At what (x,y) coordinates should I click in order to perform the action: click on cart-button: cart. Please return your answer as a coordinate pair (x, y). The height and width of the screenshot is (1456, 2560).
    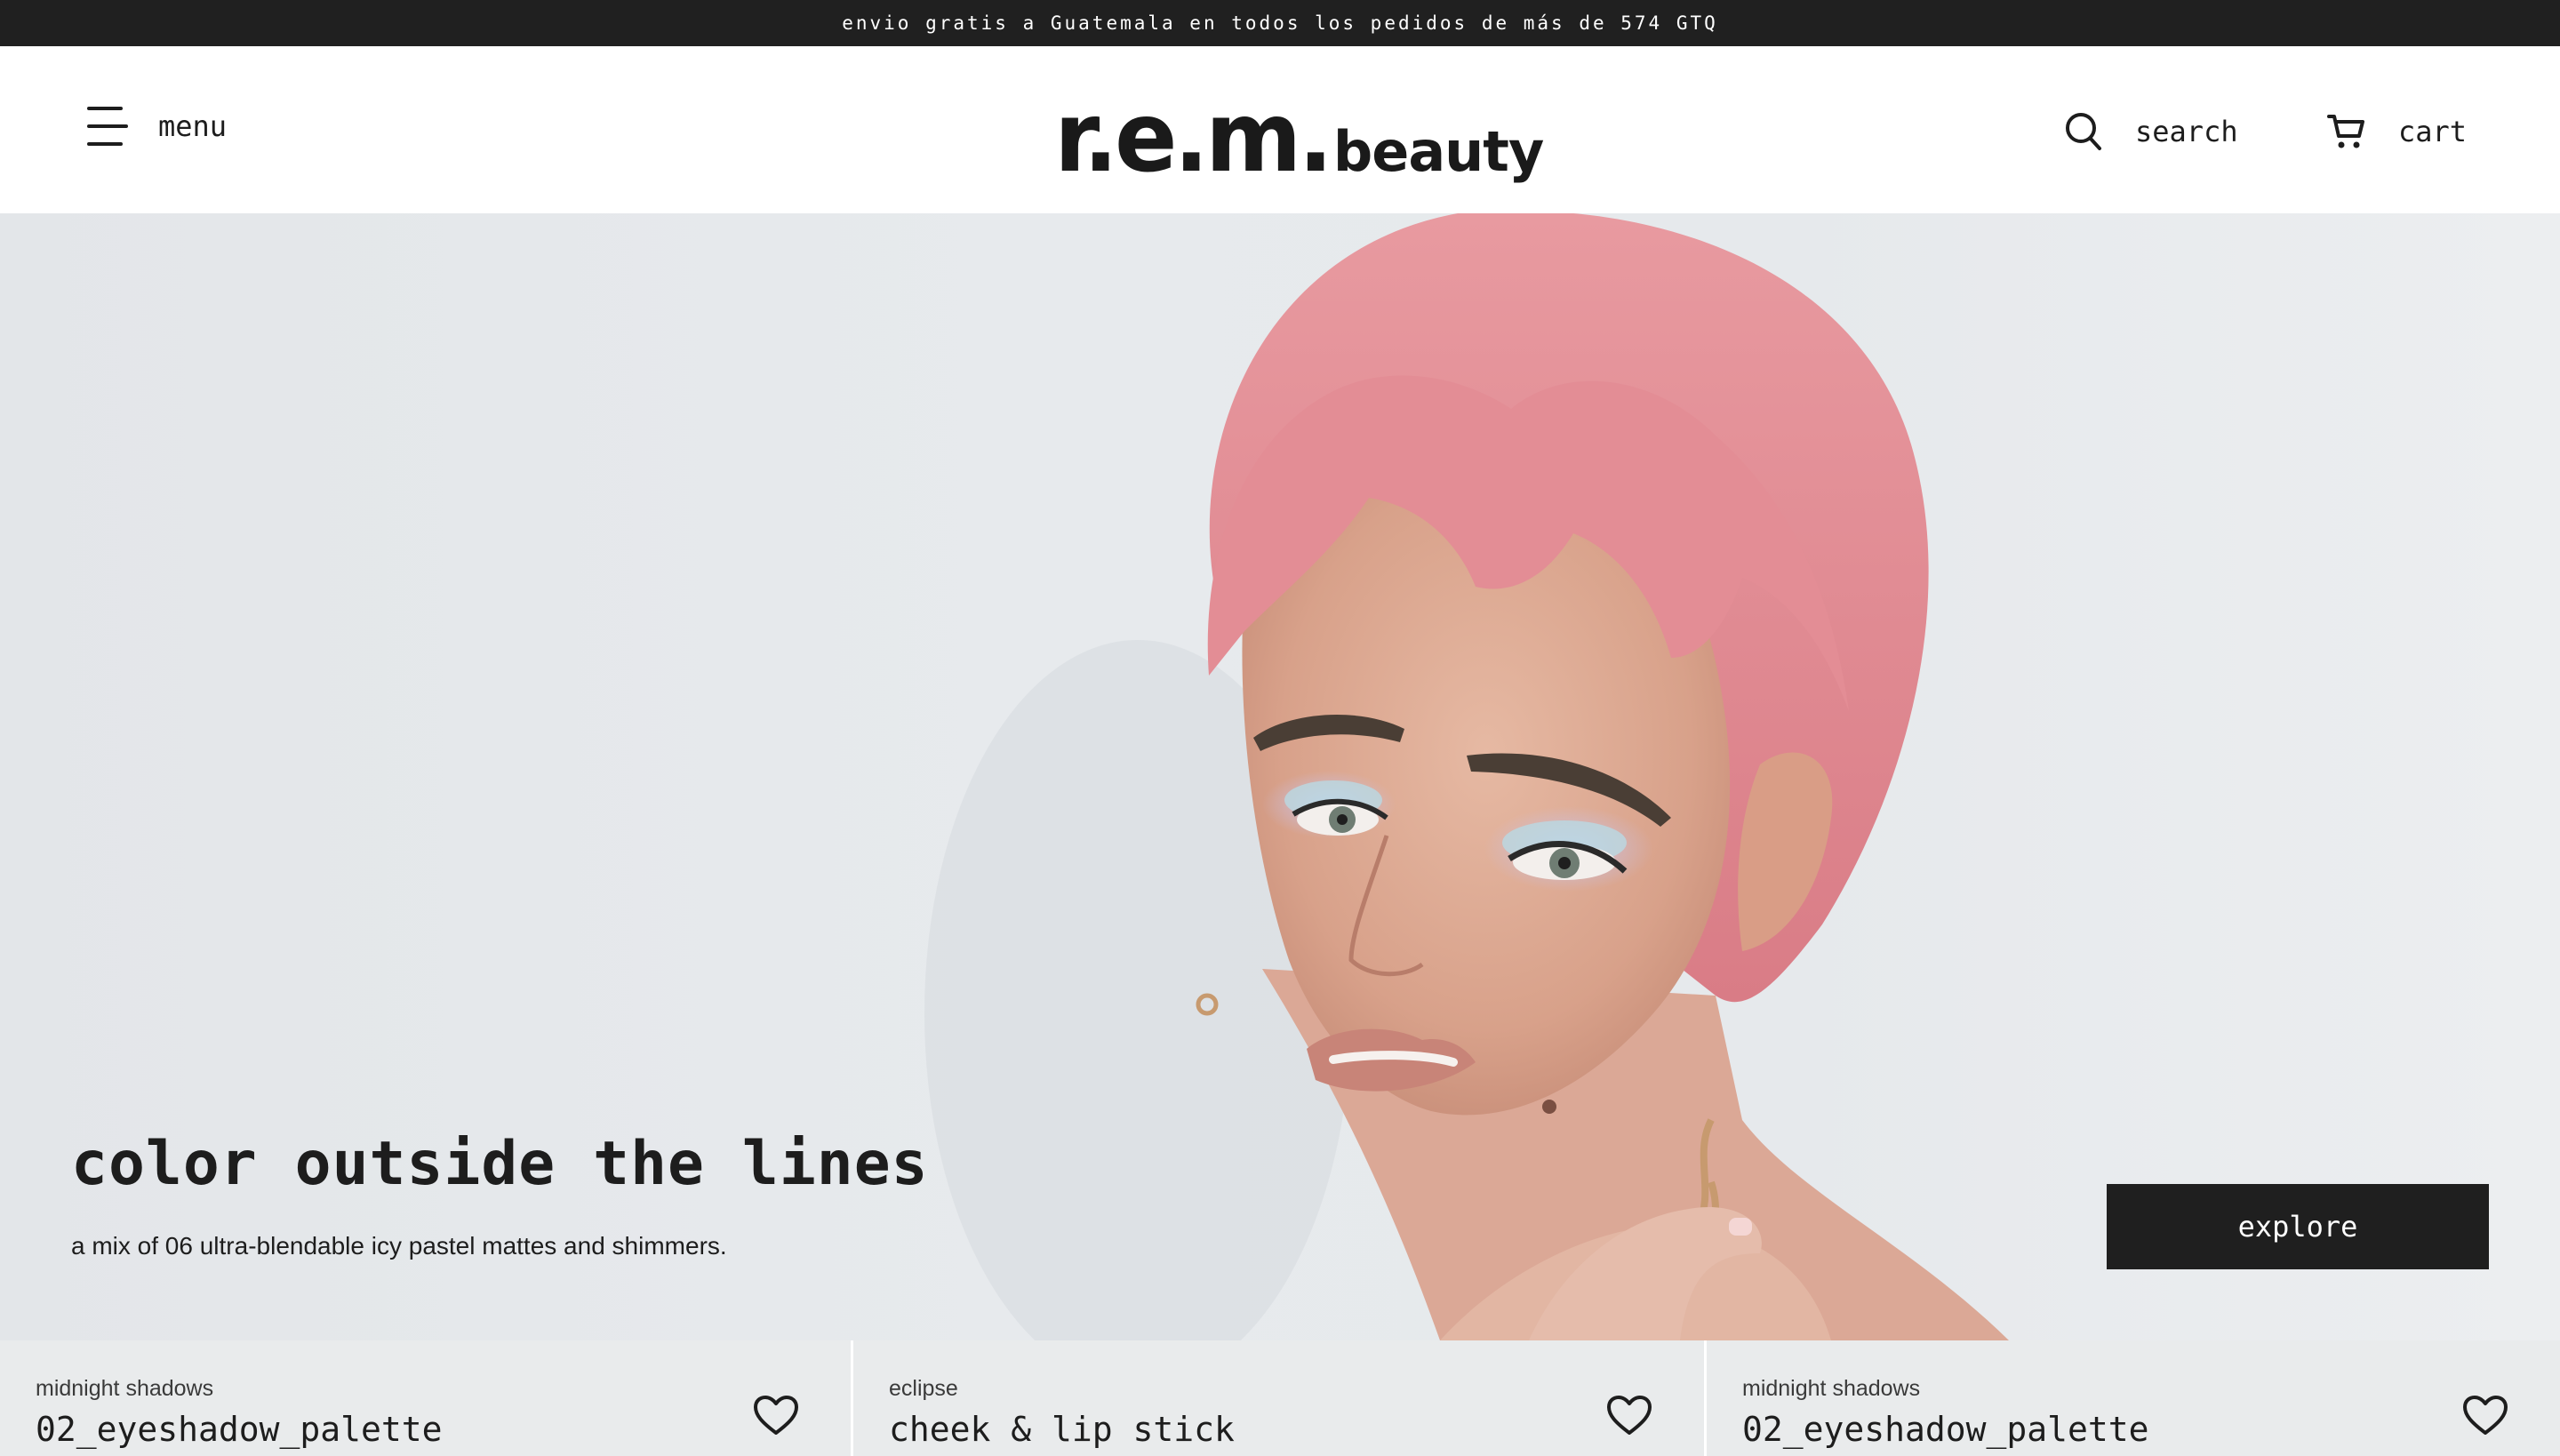
    Looking at the image, I should click on (2397, 131).